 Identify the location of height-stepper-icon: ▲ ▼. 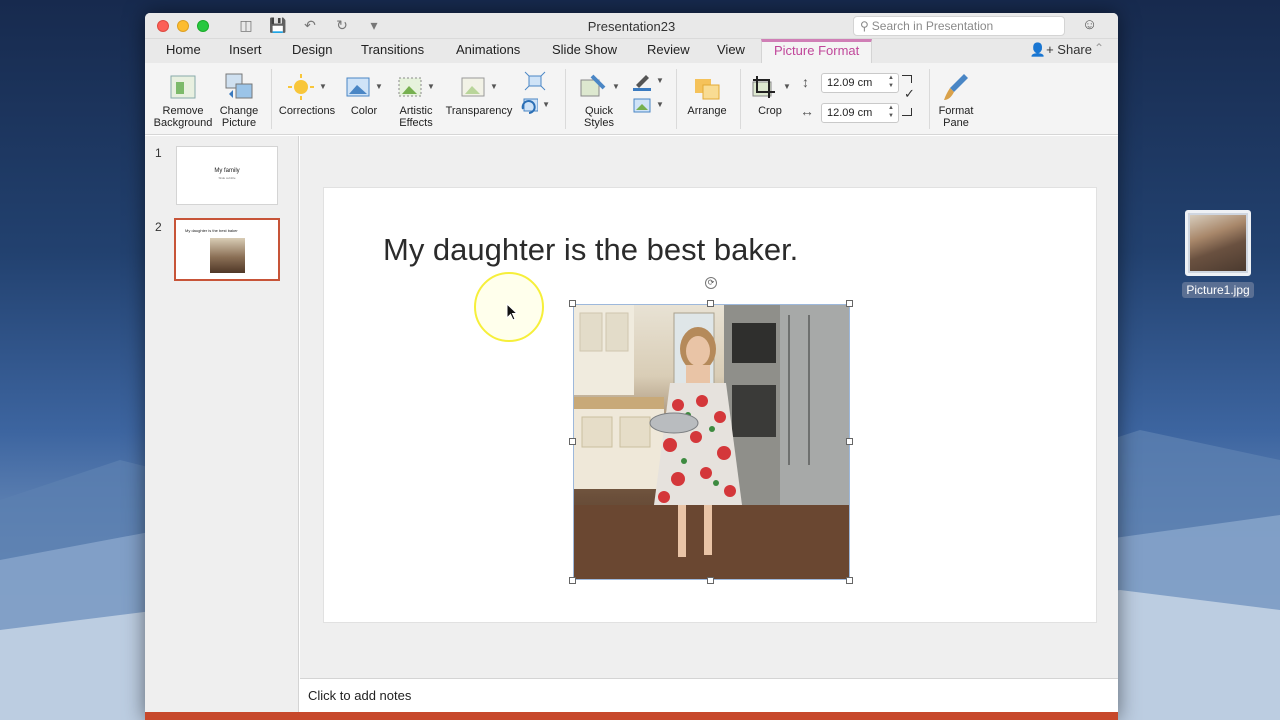
(891, 82).